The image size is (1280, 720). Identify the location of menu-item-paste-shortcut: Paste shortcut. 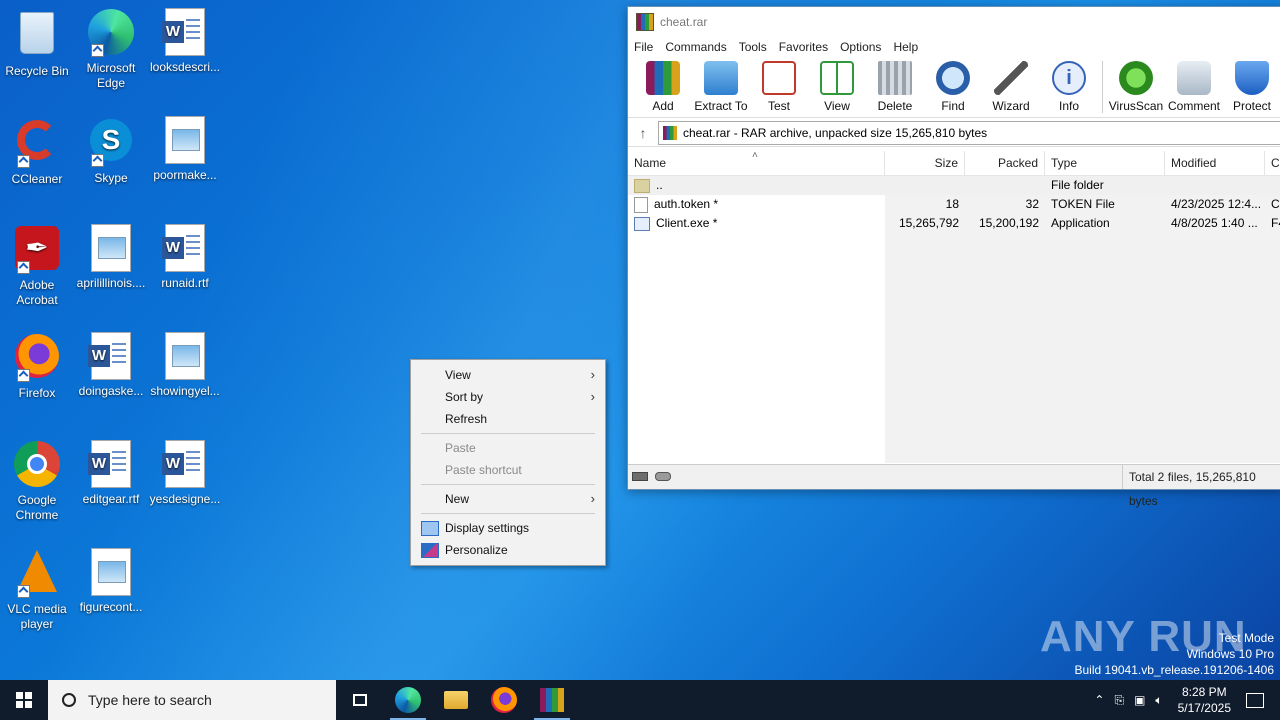
(508, 470).